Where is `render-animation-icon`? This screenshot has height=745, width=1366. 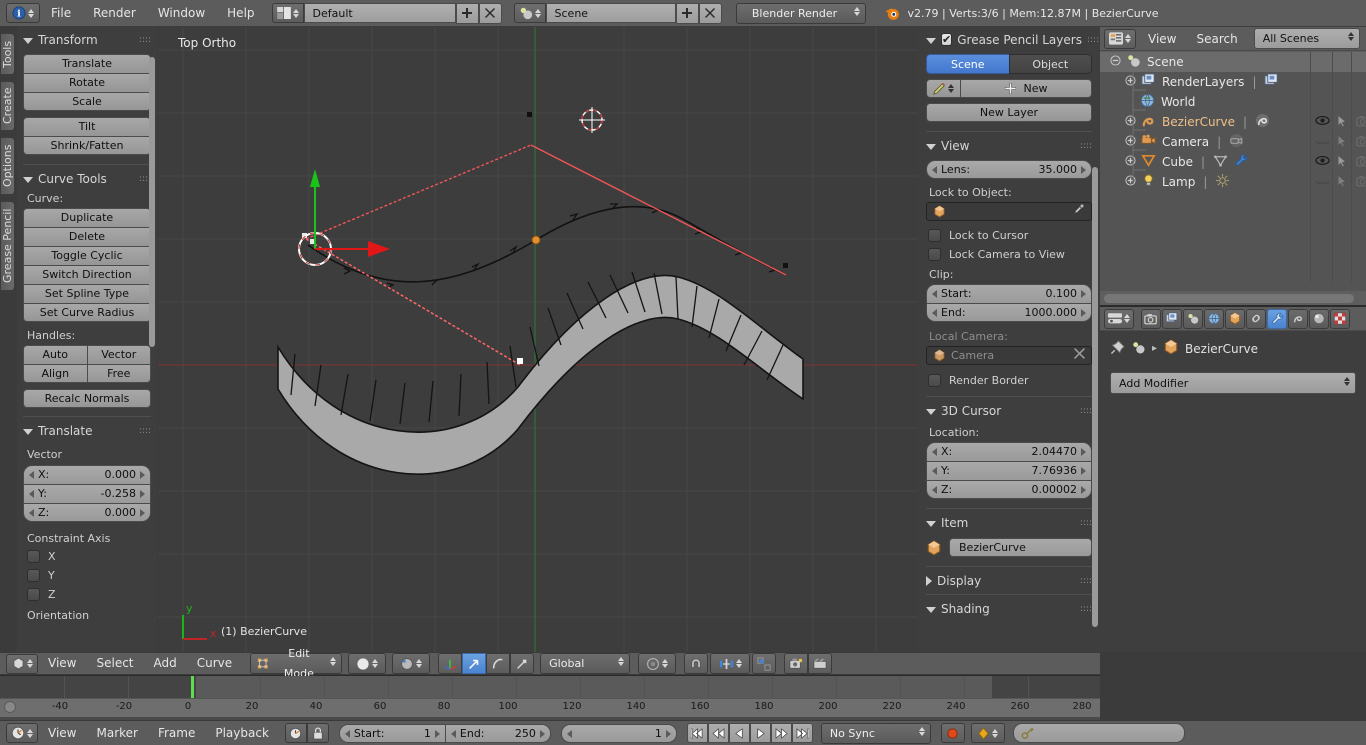
render-animation-icon is located at coordinates (820, 663).